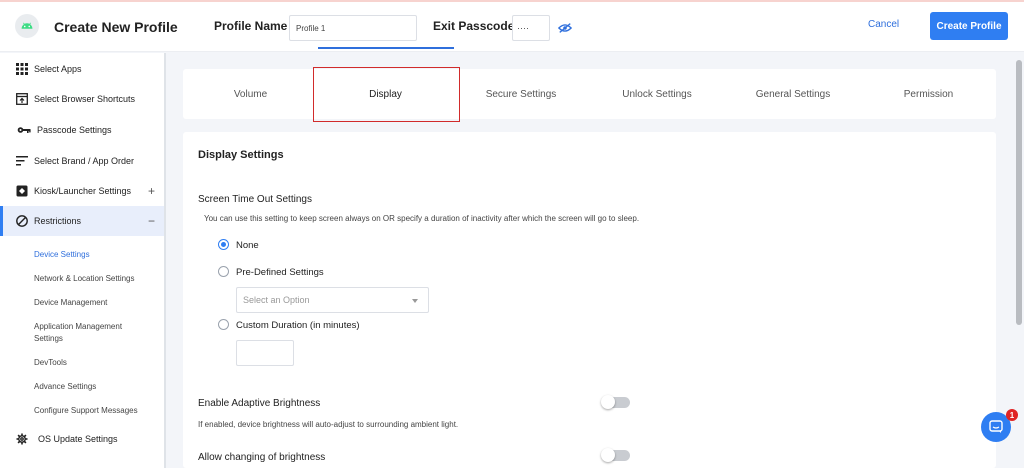 The image size is (1024, 468). Describe the element at coordinates (89, 387) in the screenshot. I see `sidebar-sub-advance-settings: Advance Settings` at that location.